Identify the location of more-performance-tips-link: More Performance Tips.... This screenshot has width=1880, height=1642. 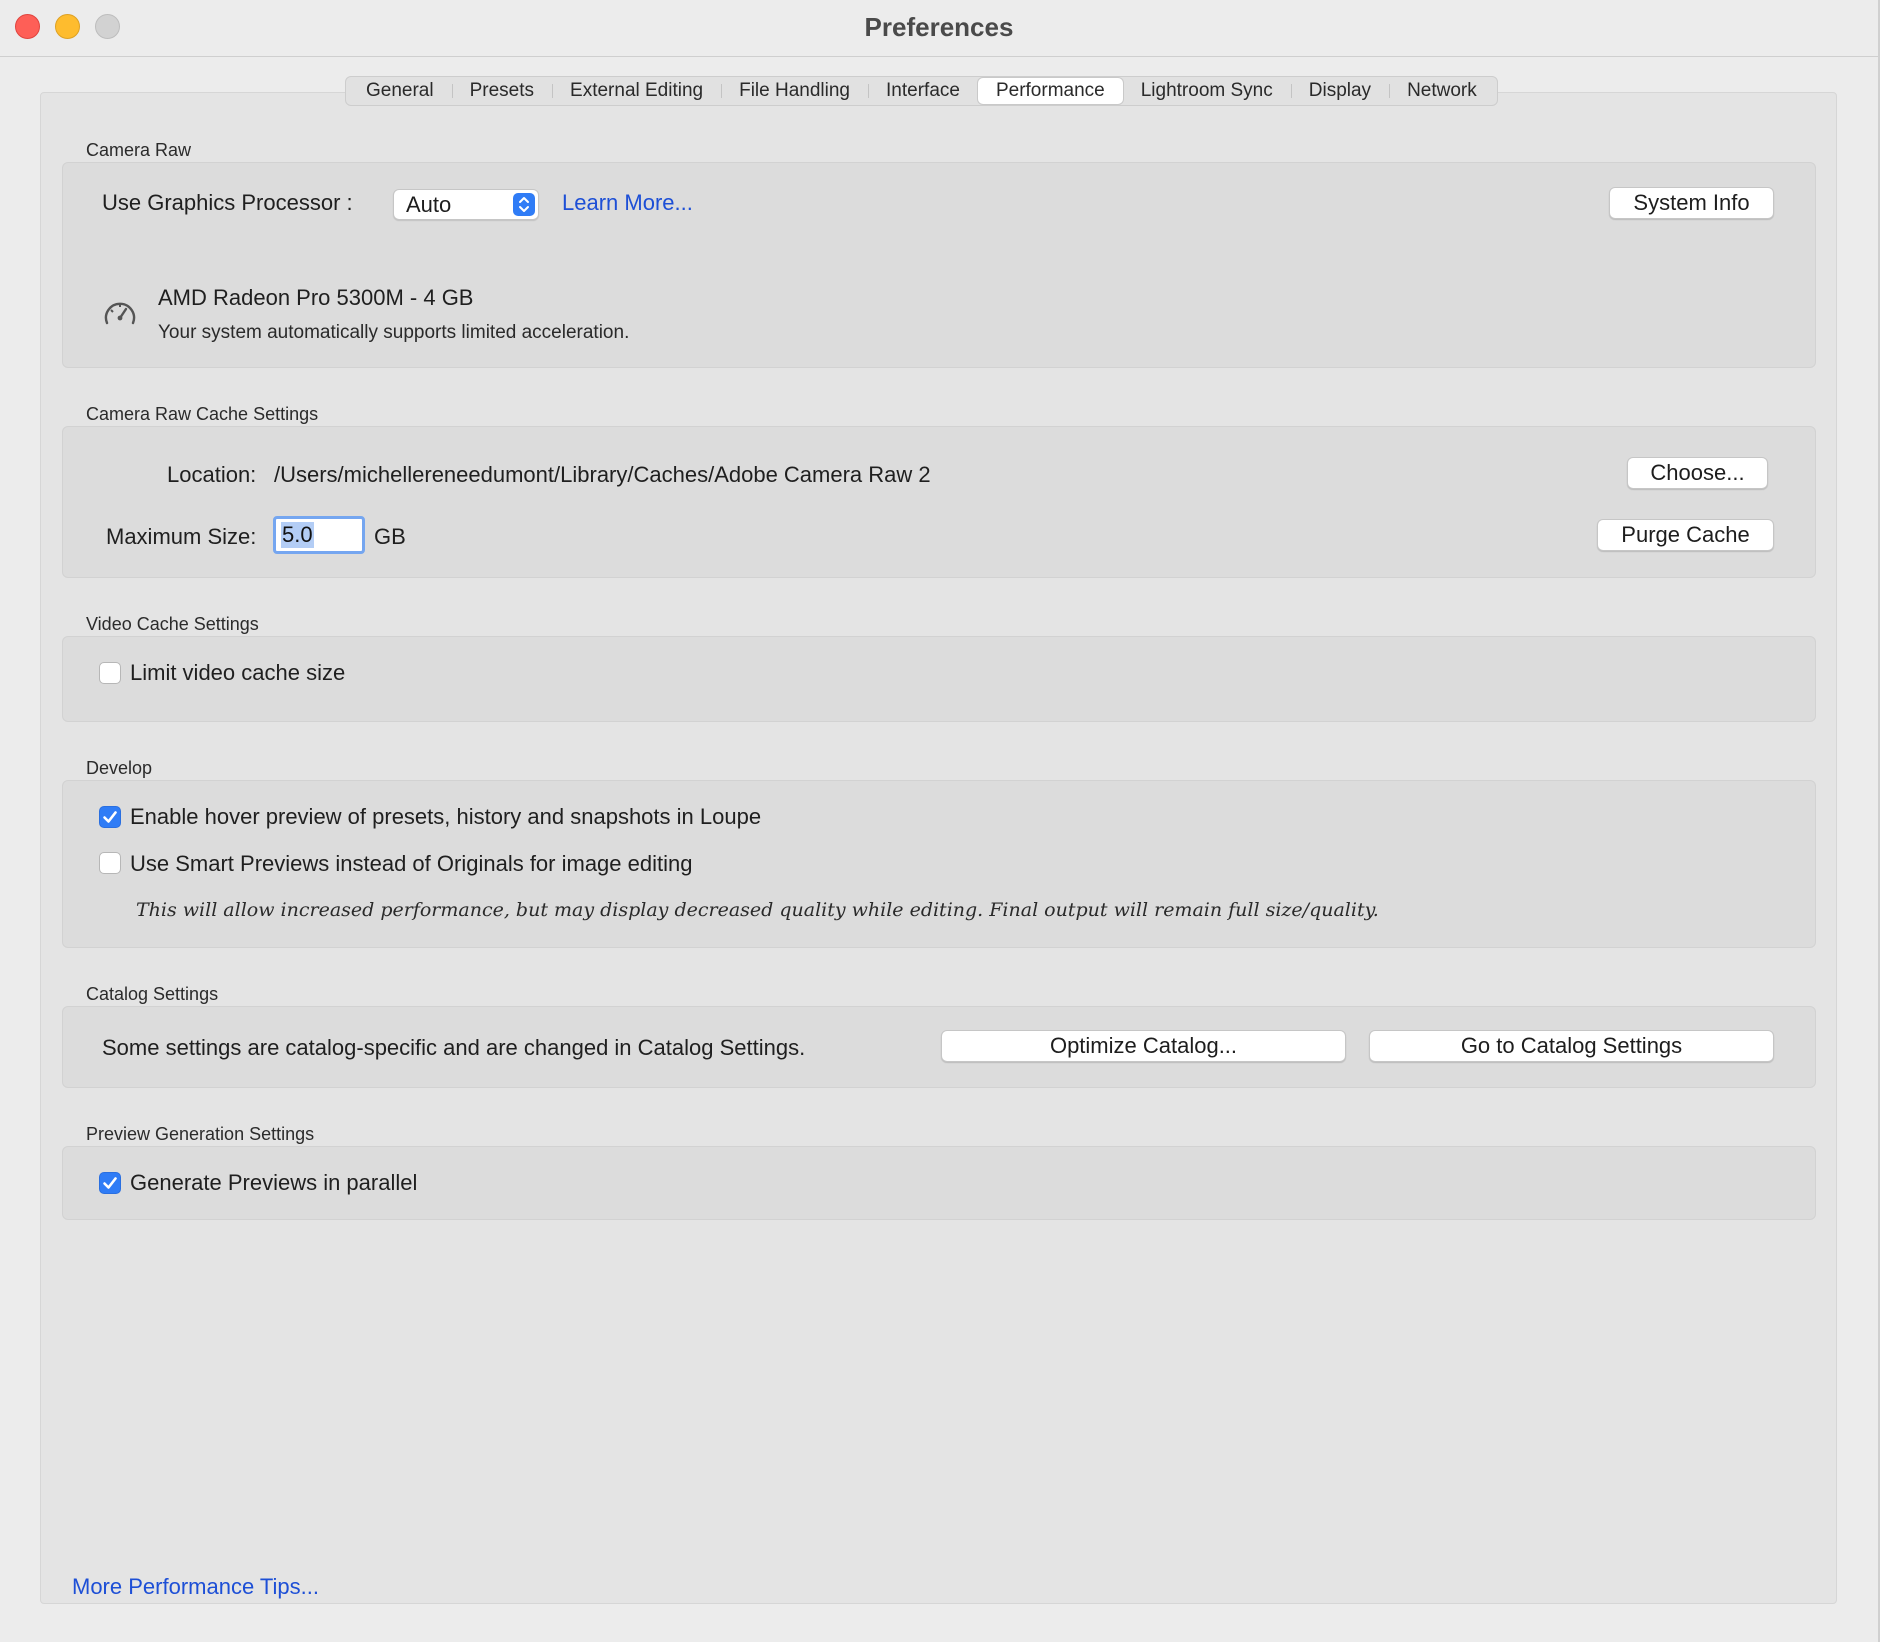
(195, 1587).